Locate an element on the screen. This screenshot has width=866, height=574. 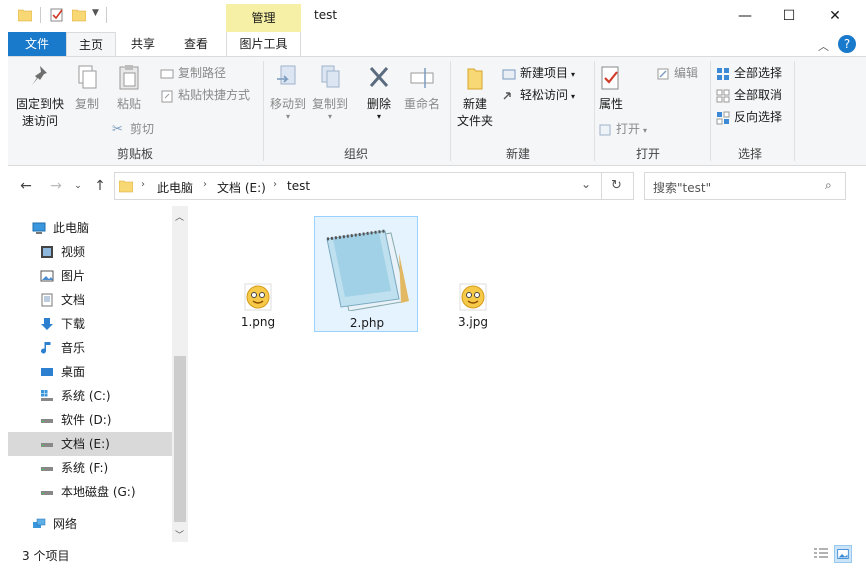
folder-icon is located at coordinates (25, 15).